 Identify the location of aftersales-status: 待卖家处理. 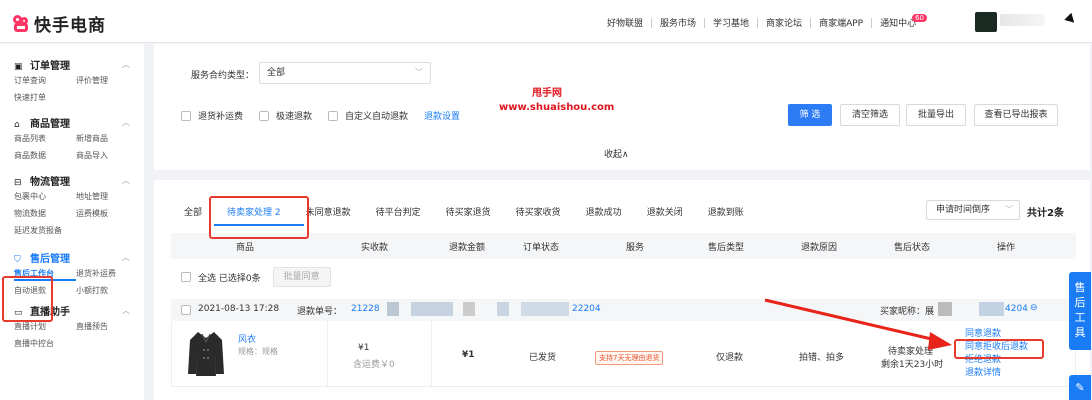
(911, 352).